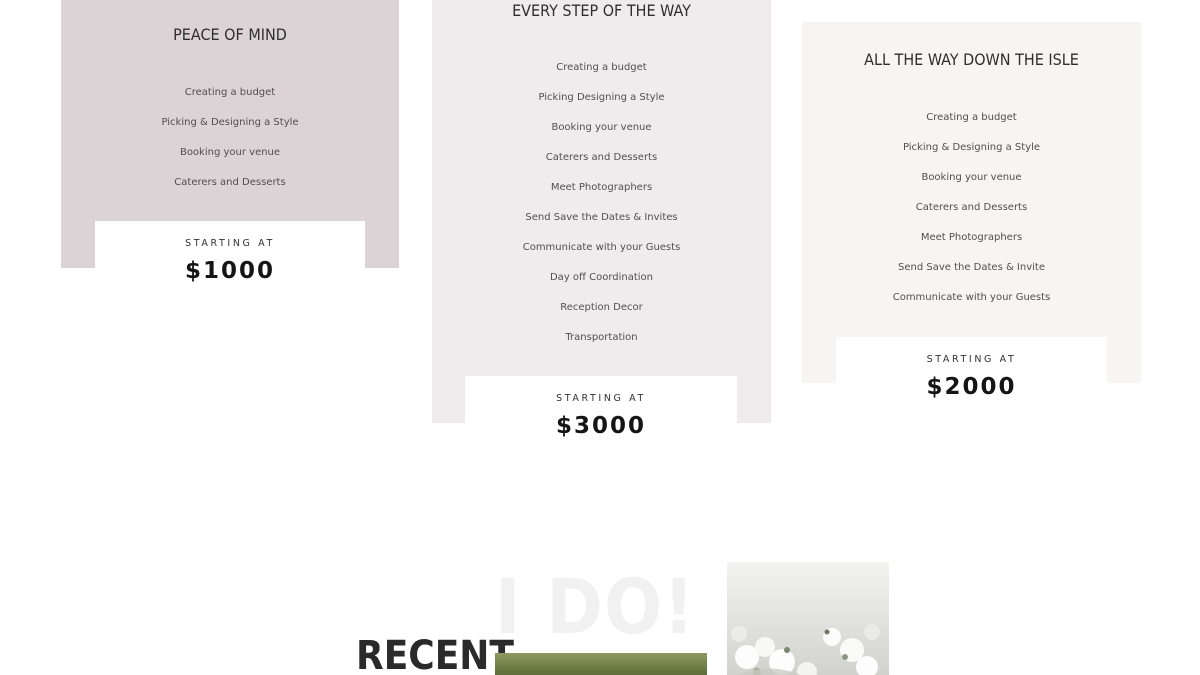 This screenshot has height=675, width=1200. Describe the element at coordinates (601, 277) in the screenshot. I see `list-item: Day off Coordination` at that location.